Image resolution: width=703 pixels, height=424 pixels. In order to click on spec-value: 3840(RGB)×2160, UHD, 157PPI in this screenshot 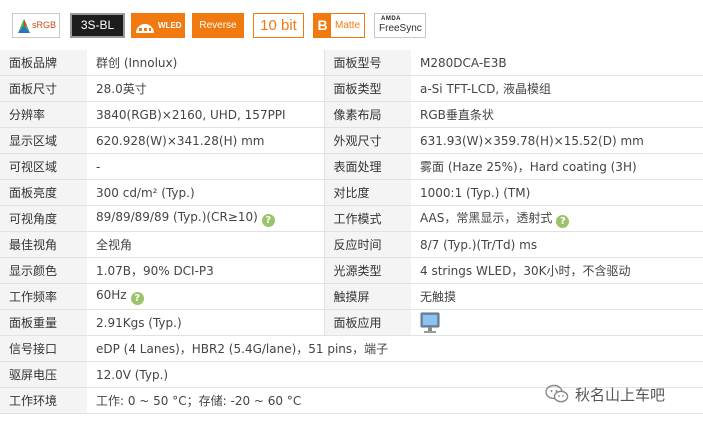, I will do `click(205, 114)`.